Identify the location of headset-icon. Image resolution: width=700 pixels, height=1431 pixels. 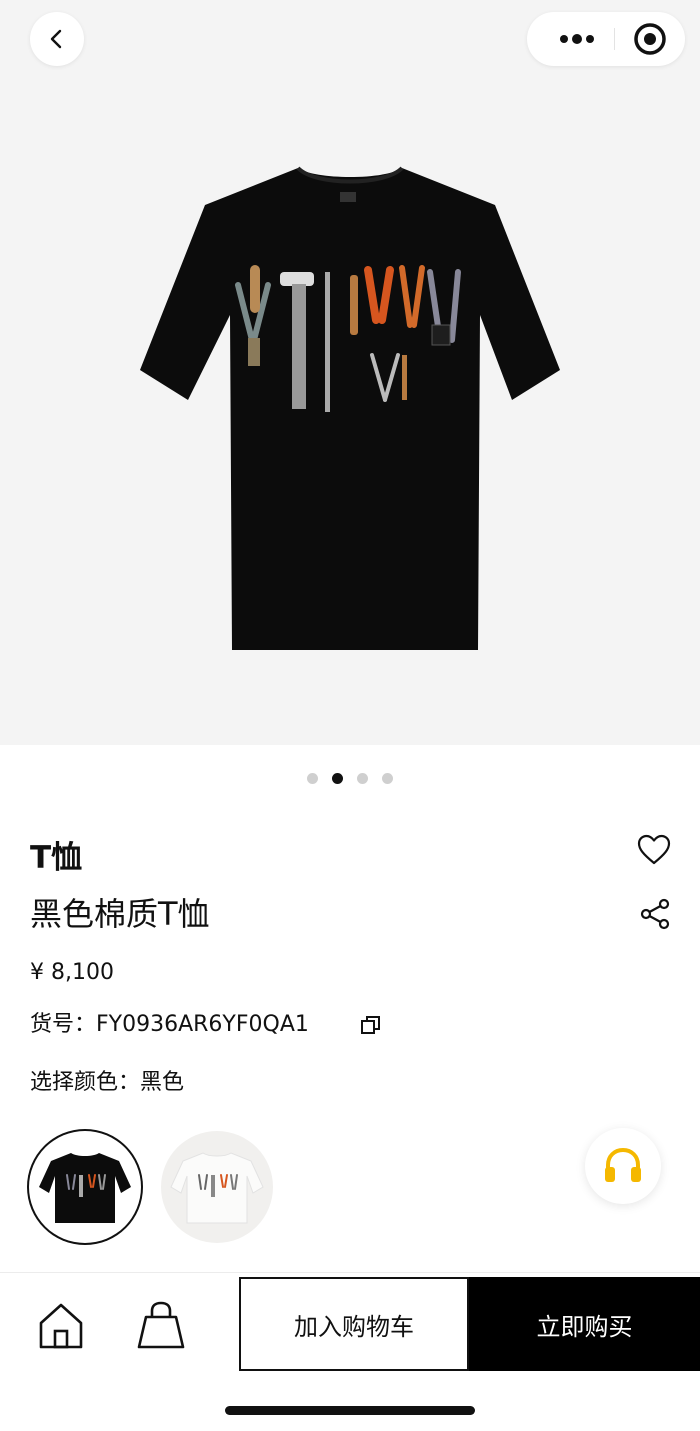
(623, 1164).